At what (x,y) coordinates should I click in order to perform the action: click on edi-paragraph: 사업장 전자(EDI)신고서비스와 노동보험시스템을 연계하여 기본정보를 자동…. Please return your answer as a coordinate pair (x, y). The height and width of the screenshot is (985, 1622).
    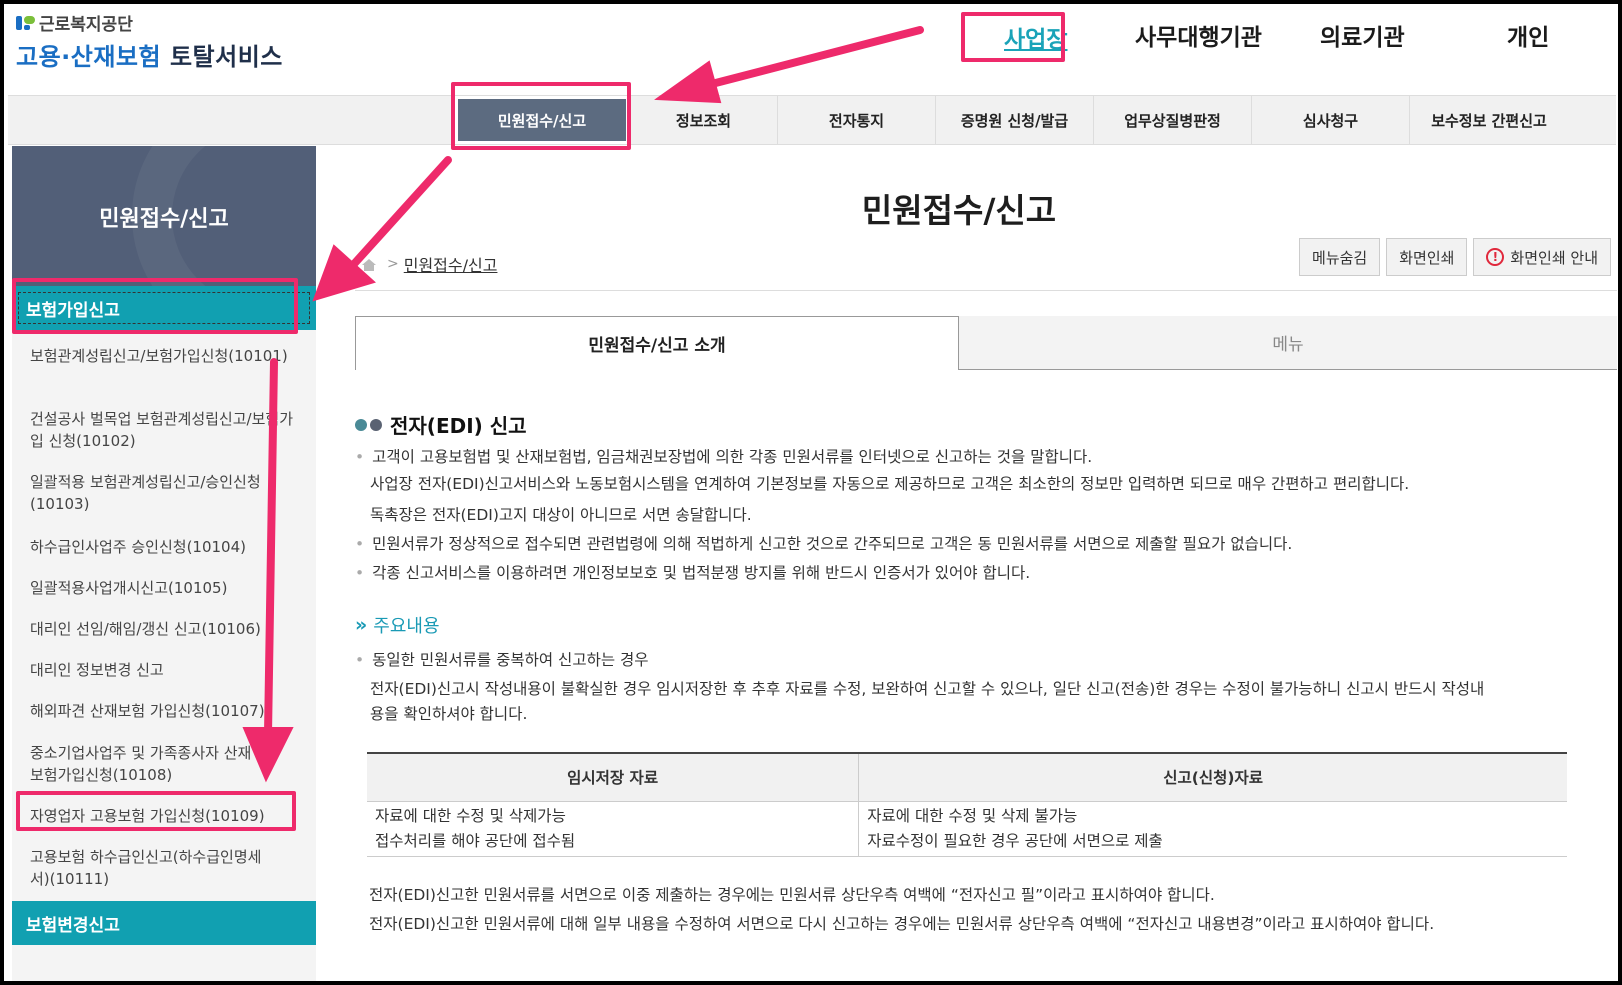
    Looking at the image, I should click on (890, 484).